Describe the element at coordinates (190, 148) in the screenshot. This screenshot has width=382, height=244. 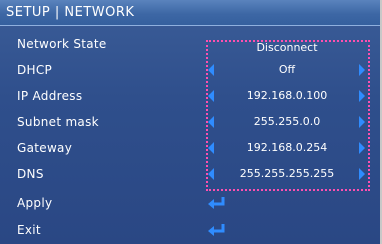
I see `row-gateway: Gateway 192.168.0.254` at that location.